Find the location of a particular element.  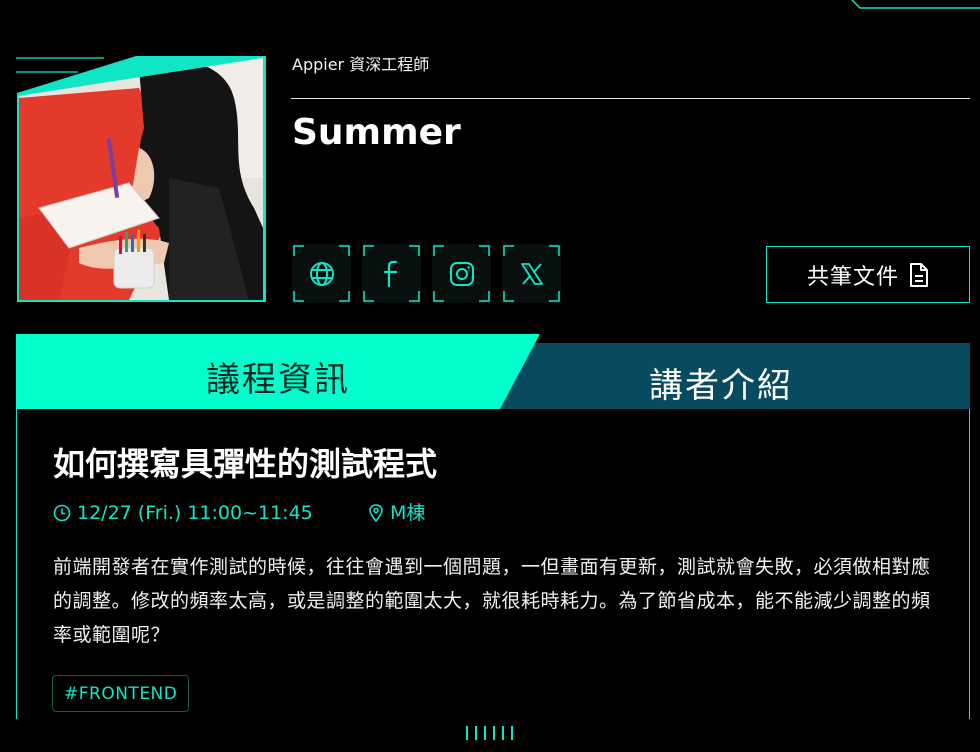

scroll-indicator is located at coordinates (496, 733).